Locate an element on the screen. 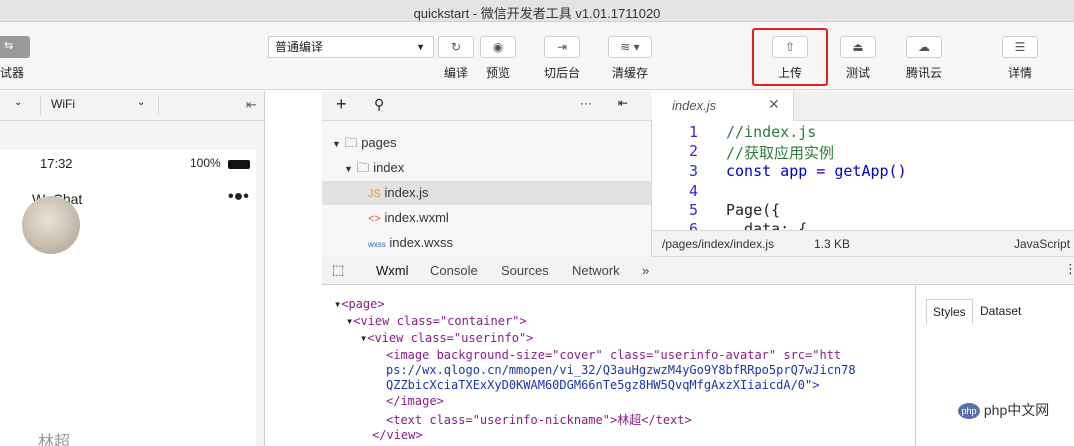 The image size is (1074, 446). clear-cache-label: 清缓存 is located at coordinates (629, 73).